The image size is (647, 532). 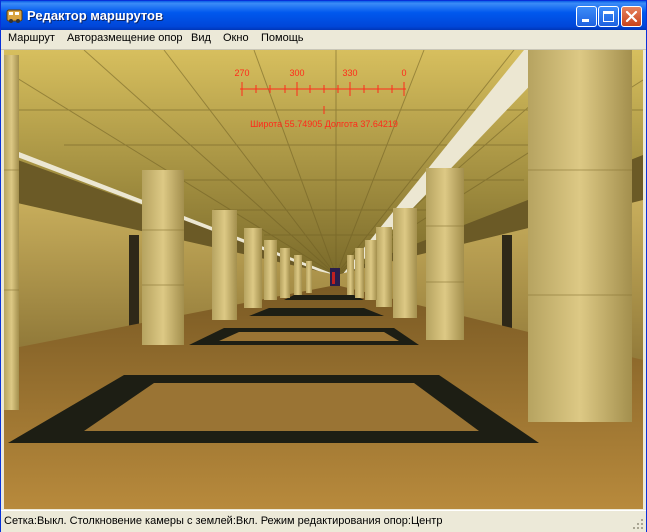 What do you see at coordinates (638, 524) in the screenshot?
I see `resize-grip-icon` at bounding box center [638, 524].